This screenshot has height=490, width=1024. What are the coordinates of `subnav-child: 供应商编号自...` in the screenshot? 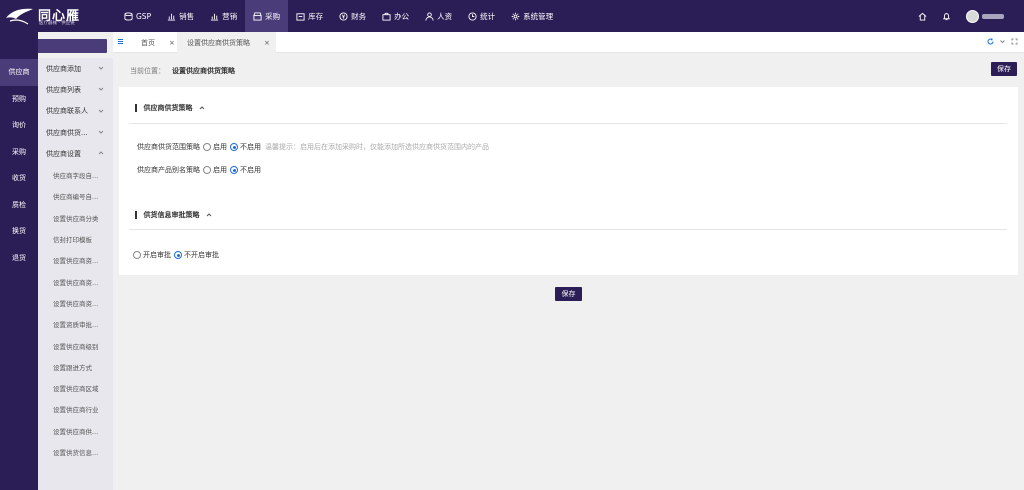 It's located at (75, 196).